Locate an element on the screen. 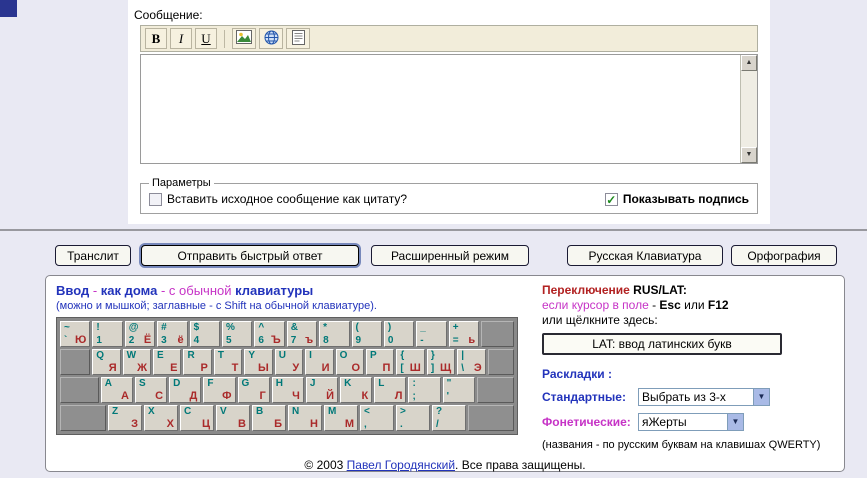 The height and width of the screenshot is (478, 867). key-У: UУ is located at coordinates (289, 362).